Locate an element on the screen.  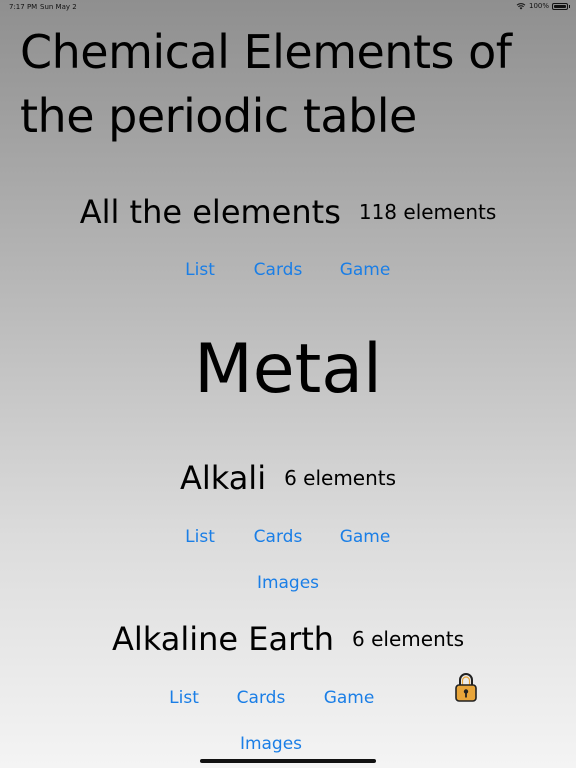
lock-icon is located at coordinates (466, 687).